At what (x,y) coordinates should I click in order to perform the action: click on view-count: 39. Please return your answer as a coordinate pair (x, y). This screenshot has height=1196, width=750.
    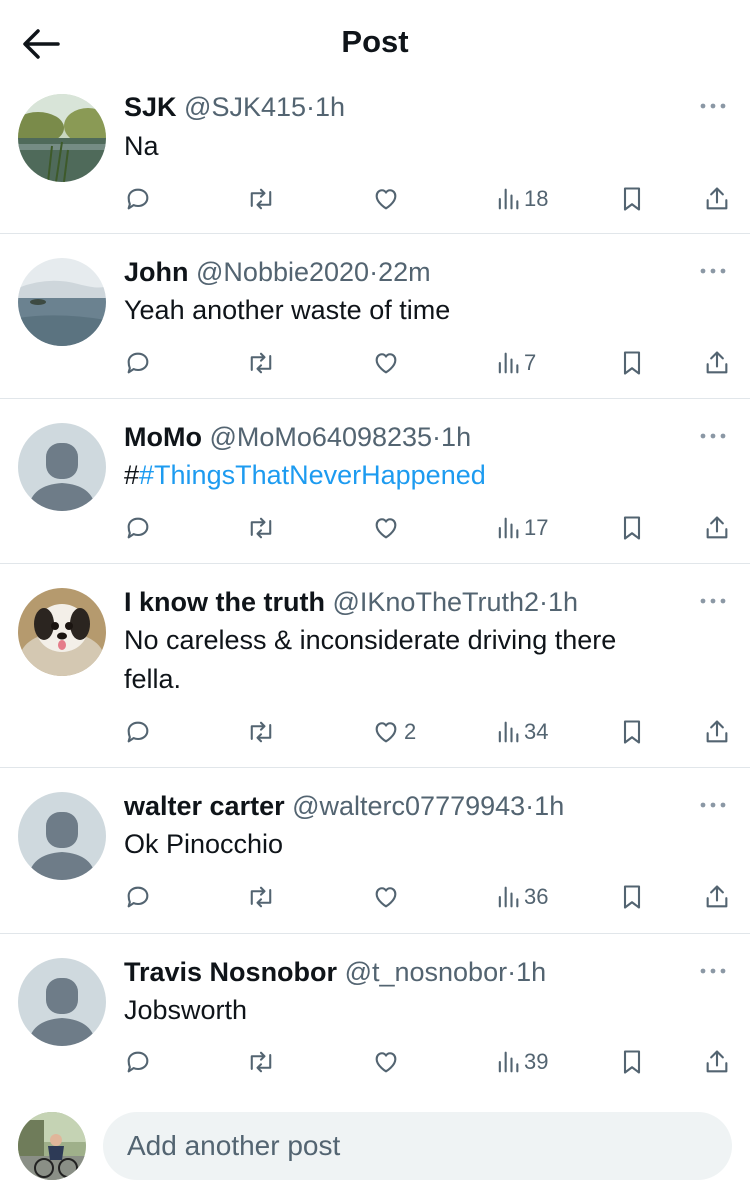
    Looking at the image, I should click on (536, 1061).